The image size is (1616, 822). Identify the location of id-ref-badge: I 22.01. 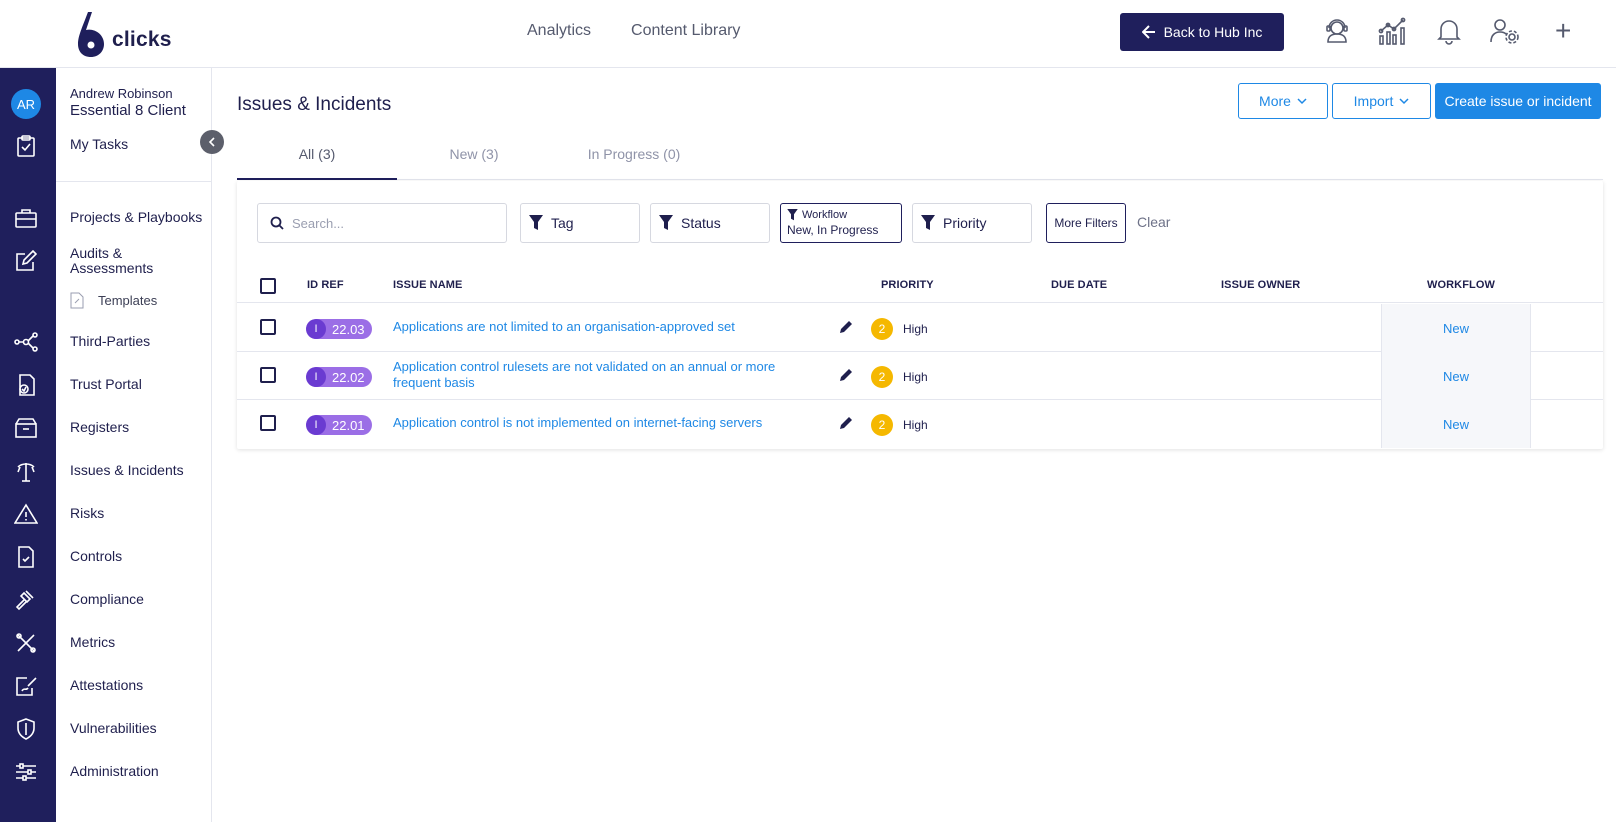
(339, 425).